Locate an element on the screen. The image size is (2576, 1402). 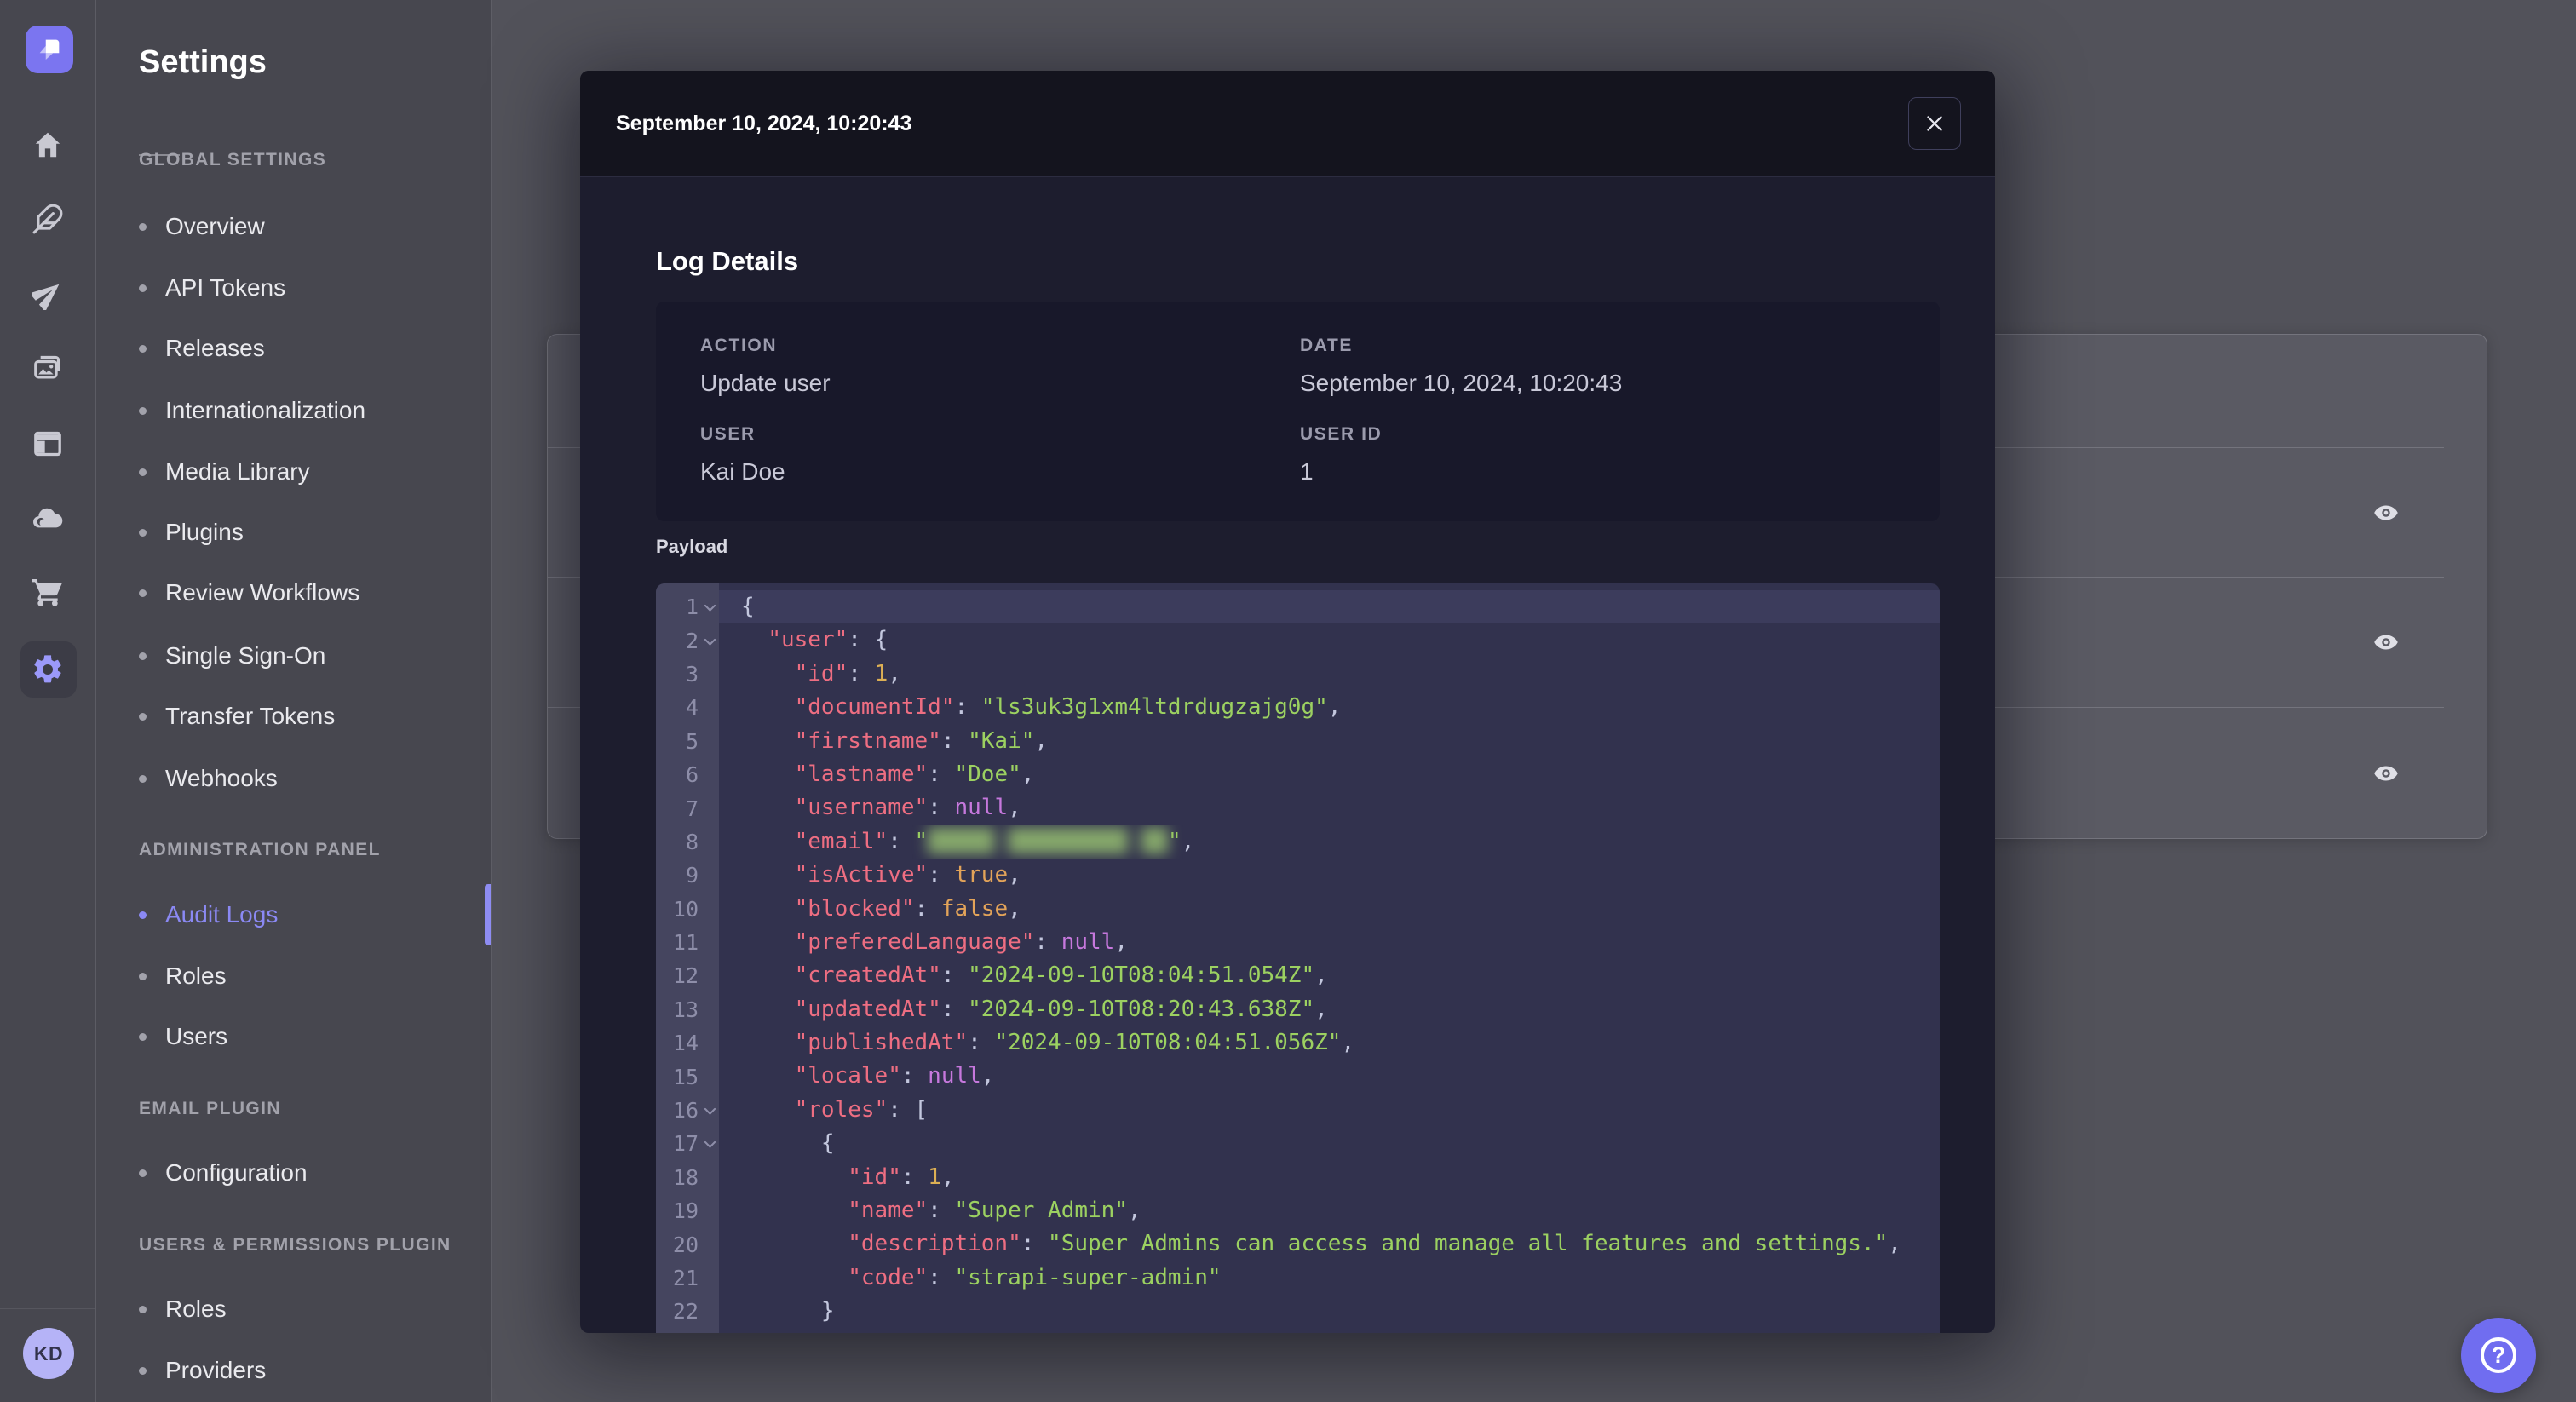
line-number: 14 is located at coordinates (685, 1043).